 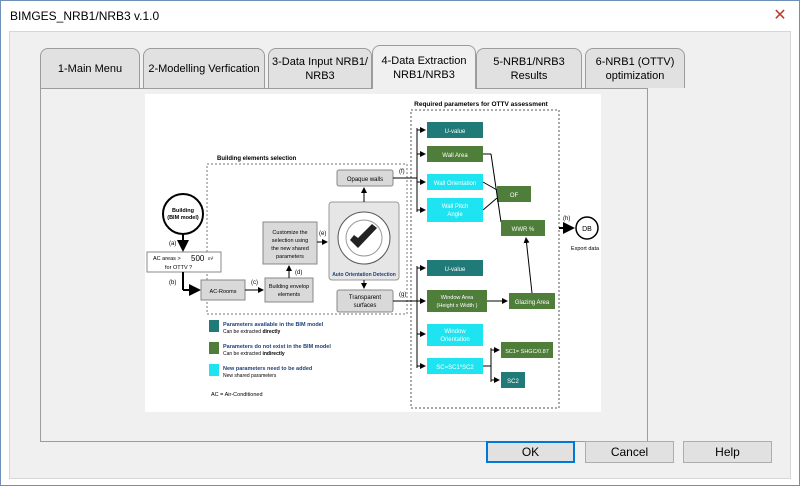 What do you see at coordinates (587, 229) in the screenshot?
I see `db-label: DB` at bounding box center [587, 229].